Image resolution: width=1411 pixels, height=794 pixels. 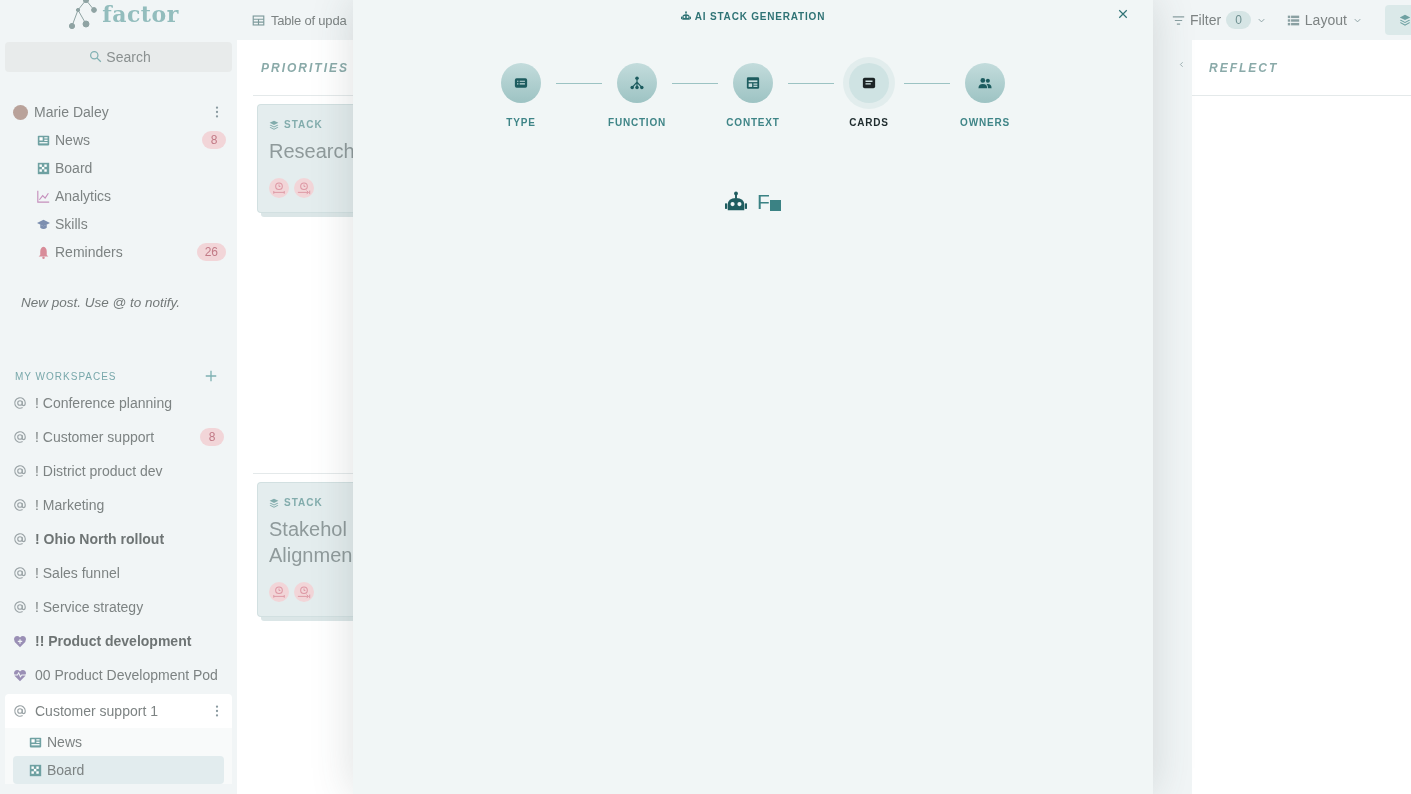 What do you see at coordinates (1301, 68) in the screenshot?
I see `column-heading: REFLECT` at bounding box center [1301, 68].